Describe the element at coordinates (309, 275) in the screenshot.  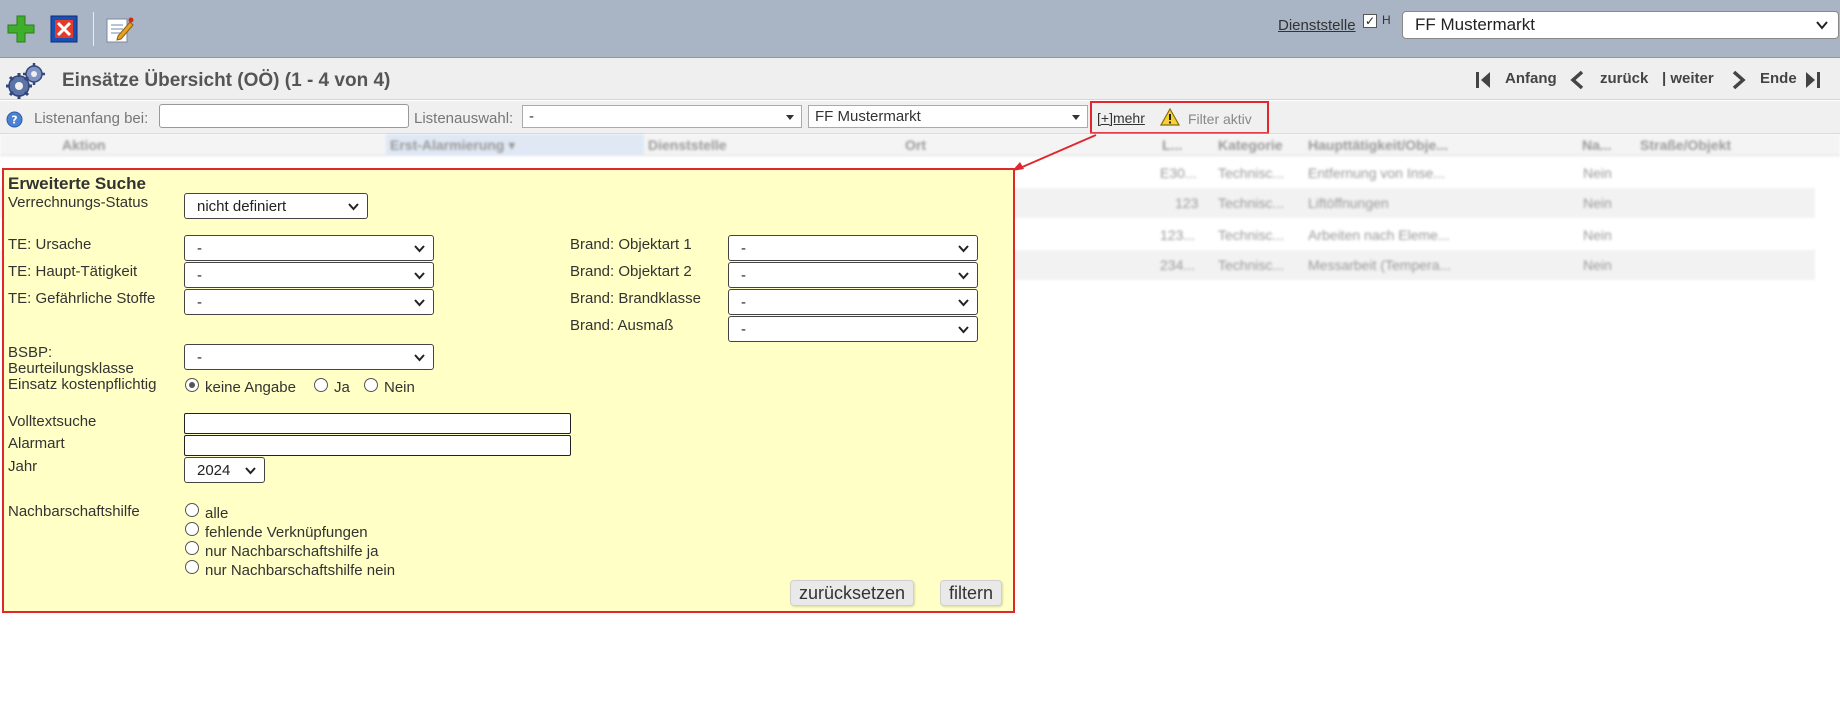
I see `te-haupt-select: -` at that location.